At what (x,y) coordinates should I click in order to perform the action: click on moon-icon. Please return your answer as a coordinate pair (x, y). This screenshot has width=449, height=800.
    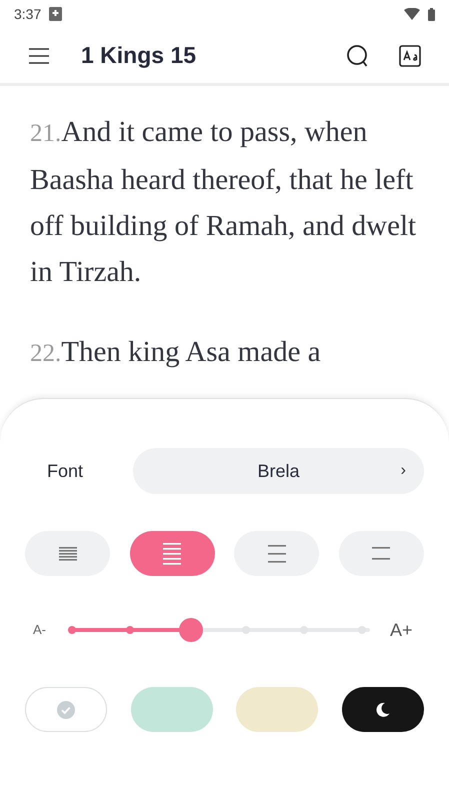
    Looking at the image, I should click on (383, 709).